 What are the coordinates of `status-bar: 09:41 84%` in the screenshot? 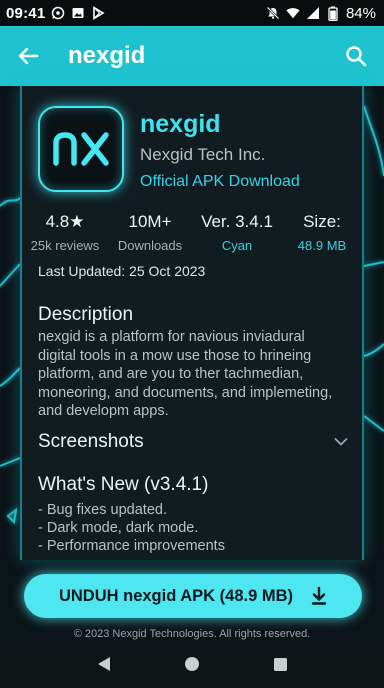 It's located at (192, 13).